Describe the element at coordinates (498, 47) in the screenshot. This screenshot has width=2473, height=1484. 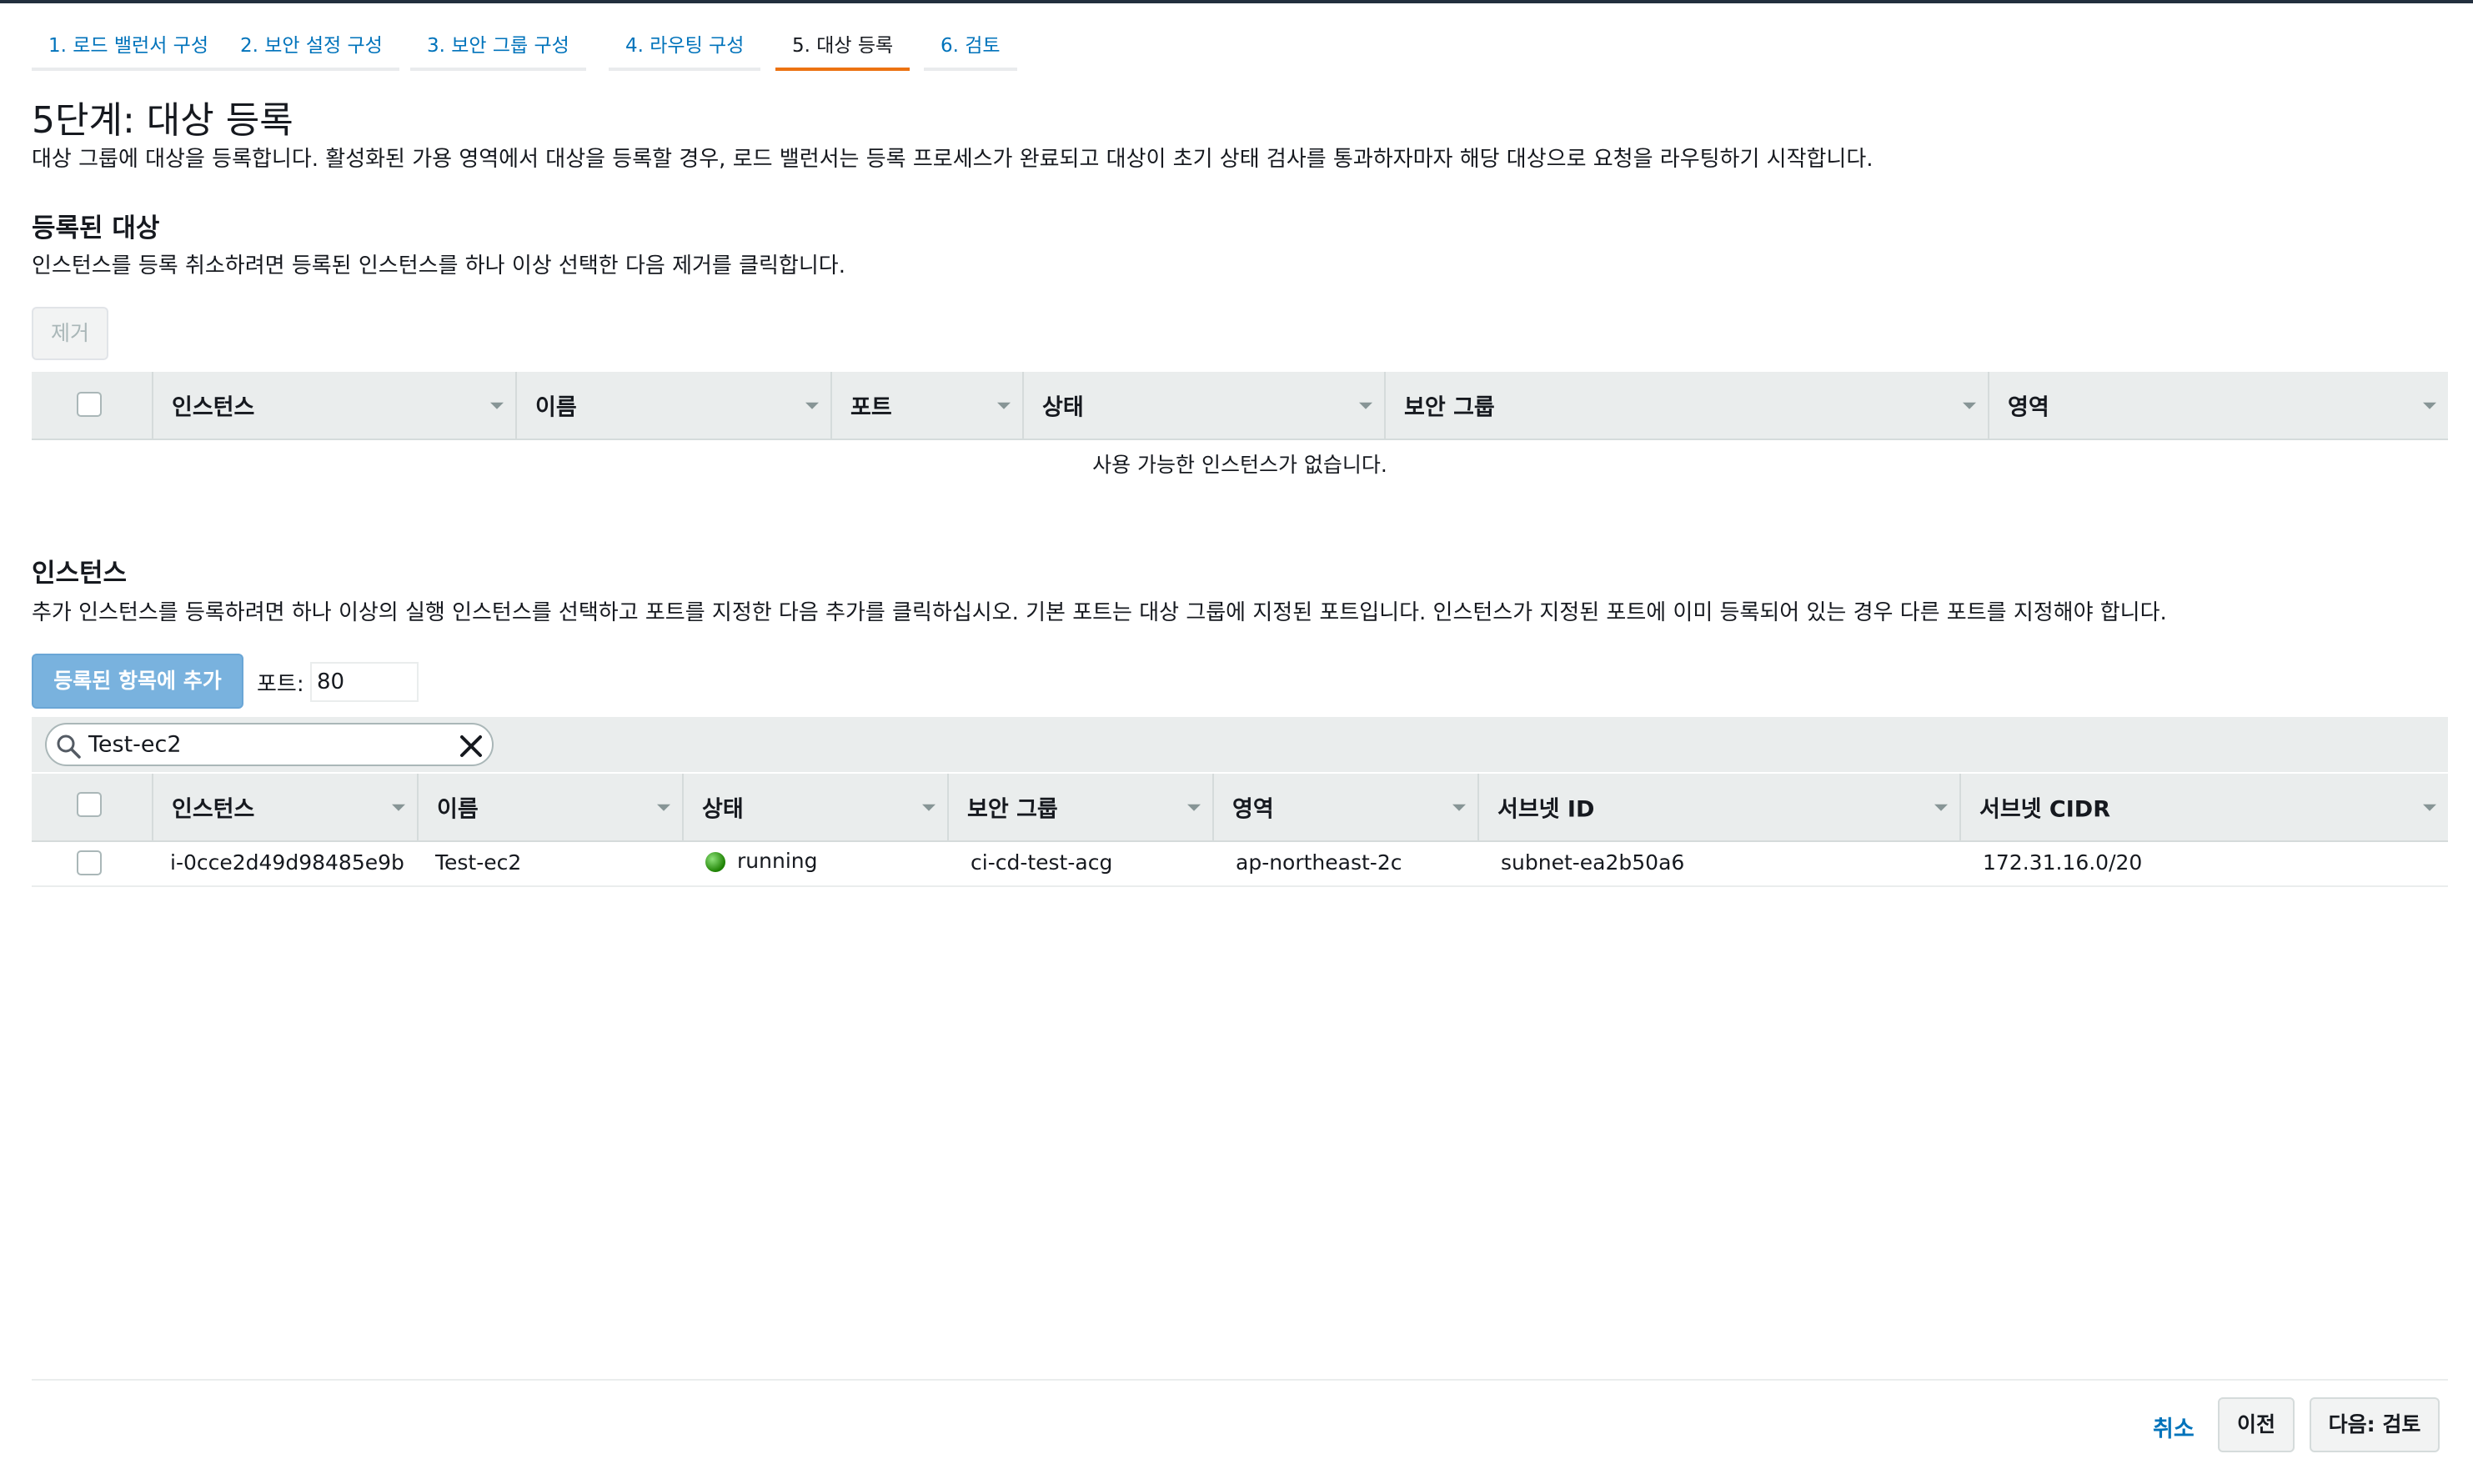
I see `tab-step-3: 3. 보안 그룹 구성` at that location.